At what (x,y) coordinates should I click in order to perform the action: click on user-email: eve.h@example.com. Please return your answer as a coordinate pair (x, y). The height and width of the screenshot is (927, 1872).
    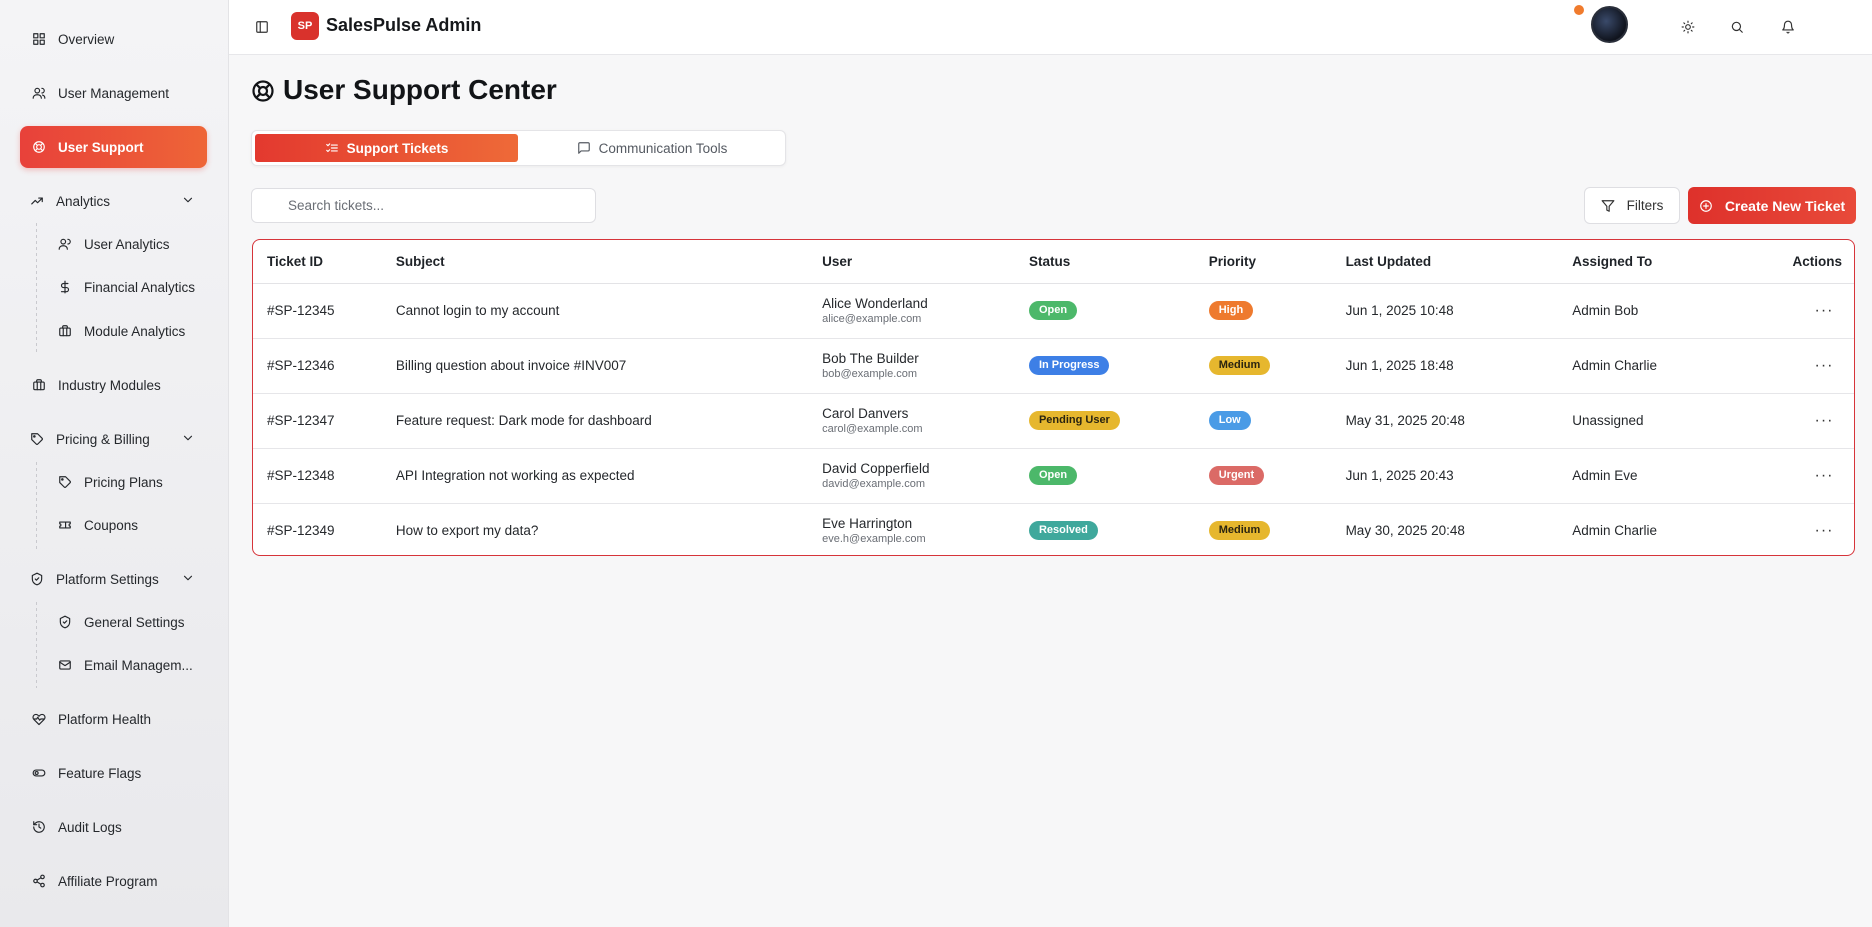
    Looking at the image, I should click on (874, 538).